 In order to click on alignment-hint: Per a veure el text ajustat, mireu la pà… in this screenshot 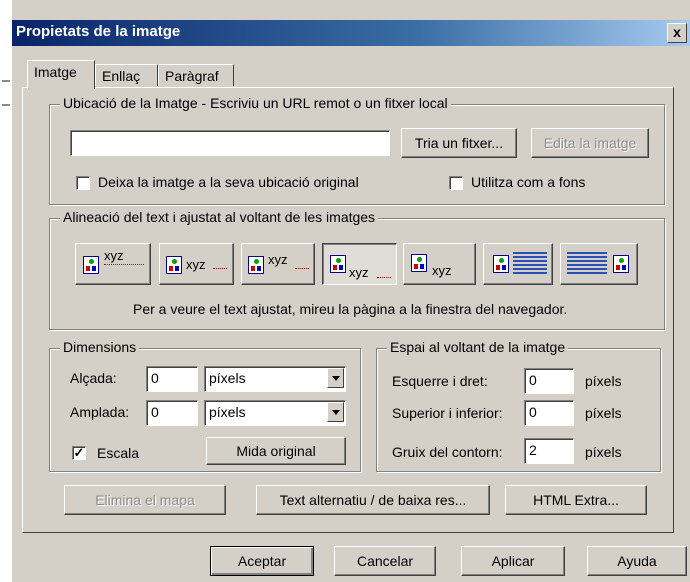, I will do `click(350, 309)`.